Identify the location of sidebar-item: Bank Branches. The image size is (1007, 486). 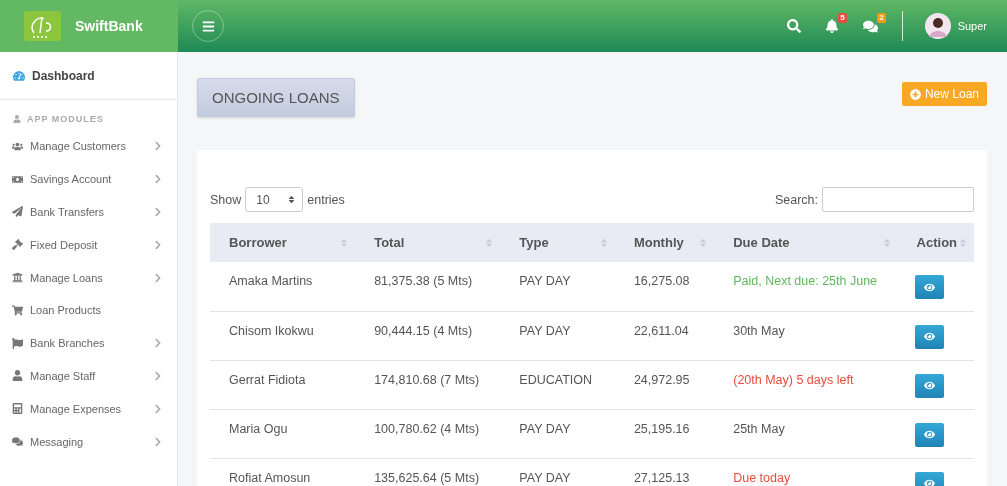
(88, 343).